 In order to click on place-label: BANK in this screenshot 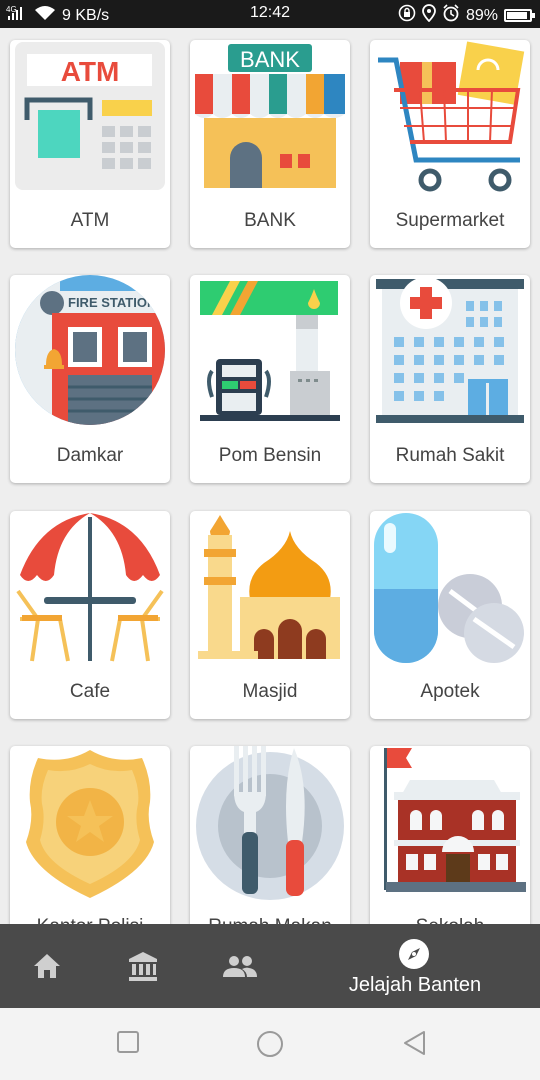, I will do `click(270, 220)`.